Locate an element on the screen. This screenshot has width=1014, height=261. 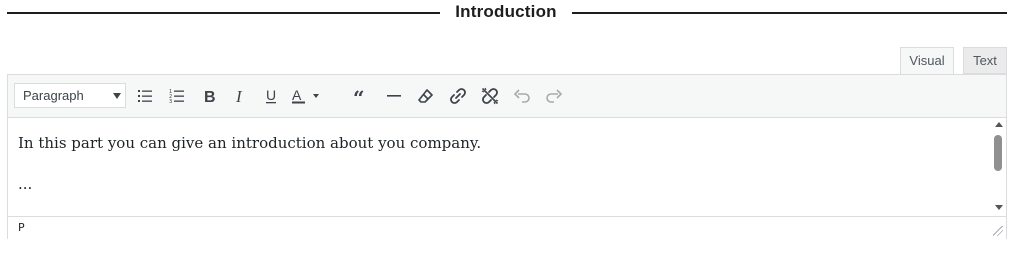
text-color-button: A is located at coordinates (311, 96).